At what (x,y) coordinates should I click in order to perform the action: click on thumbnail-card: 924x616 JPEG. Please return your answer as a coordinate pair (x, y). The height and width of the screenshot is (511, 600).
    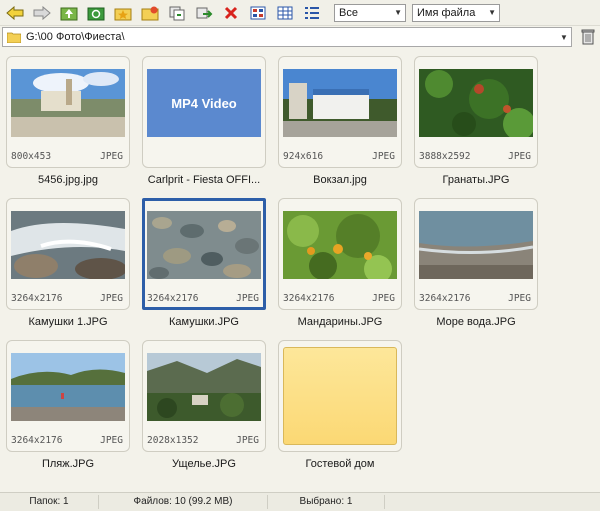
    Looking at the image, I should click on (340, 112).